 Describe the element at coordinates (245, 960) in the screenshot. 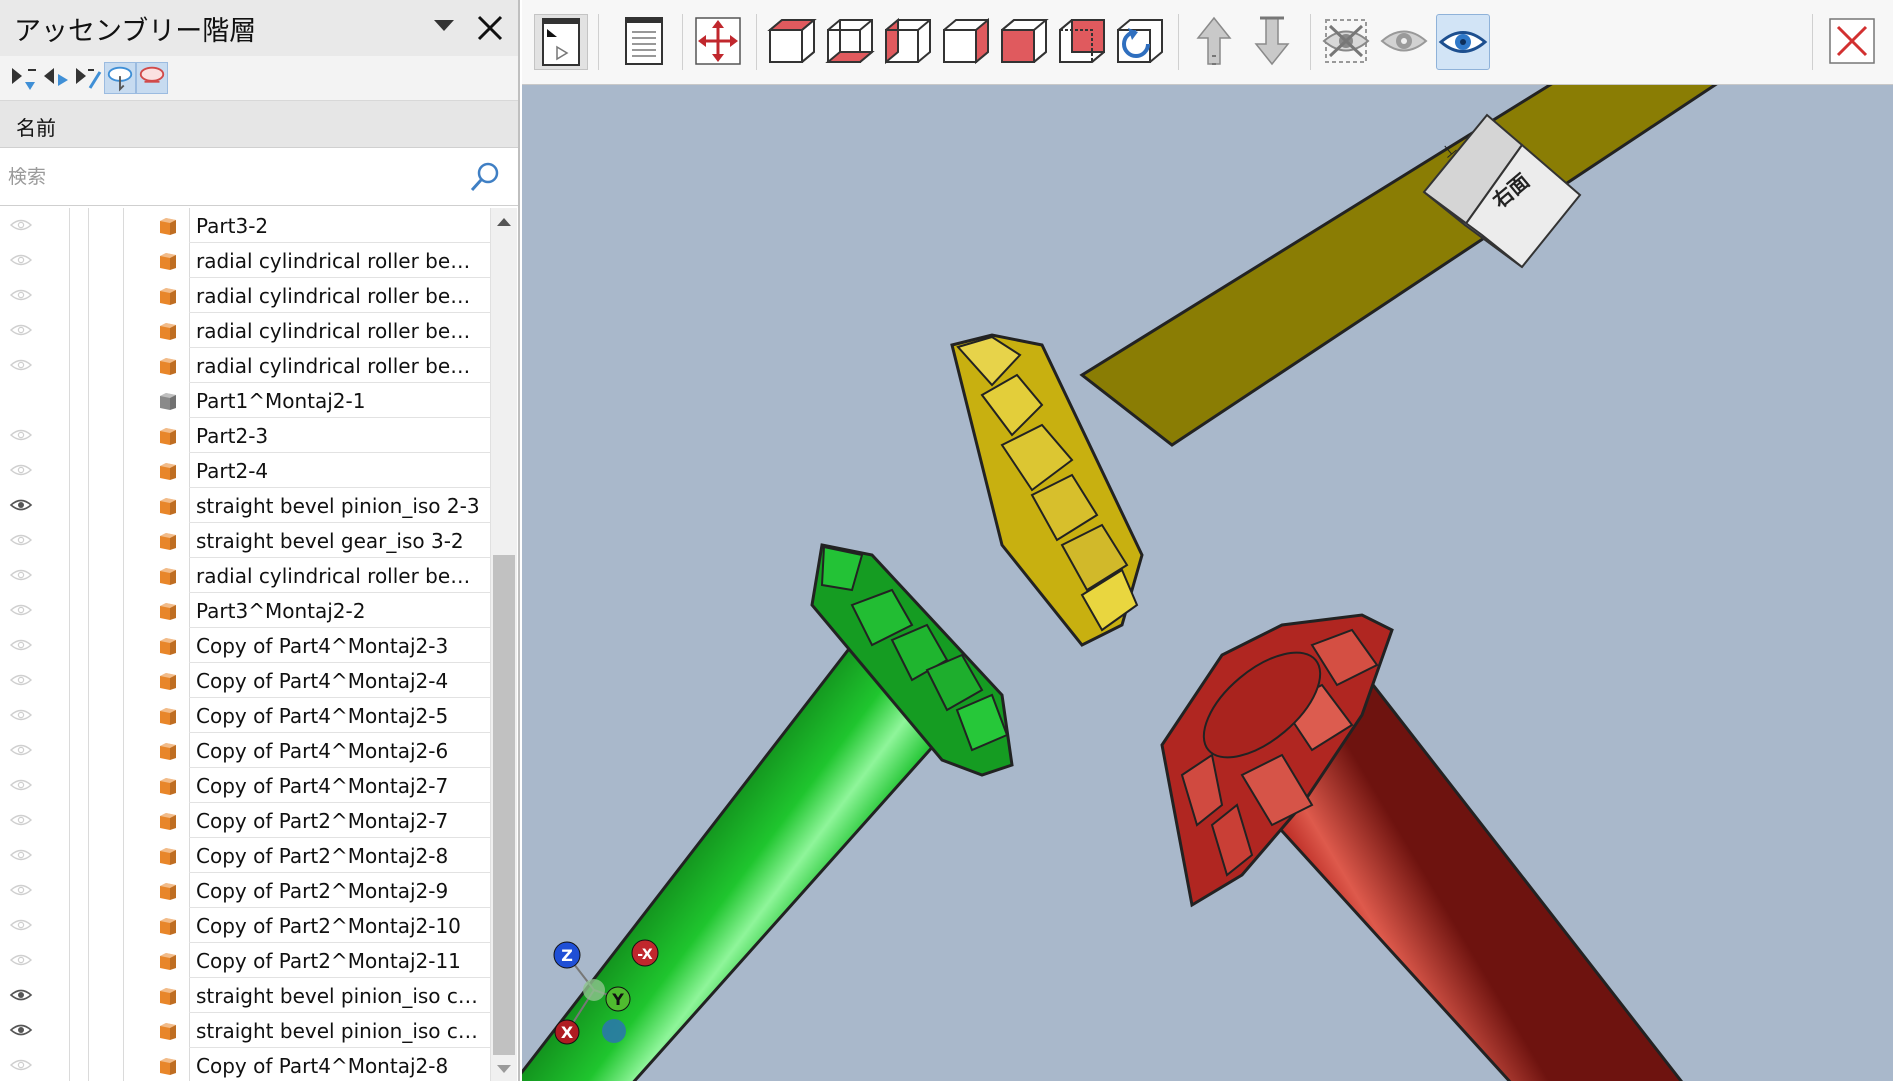

I see `tree-row: Copy of Part2^Montaj2-11` at that location.